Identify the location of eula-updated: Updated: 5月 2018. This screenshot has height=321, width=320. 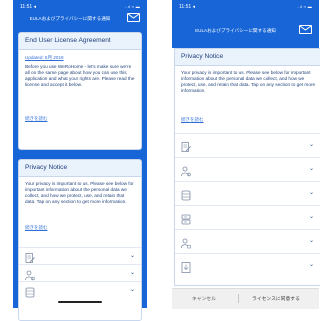
(44, 58).